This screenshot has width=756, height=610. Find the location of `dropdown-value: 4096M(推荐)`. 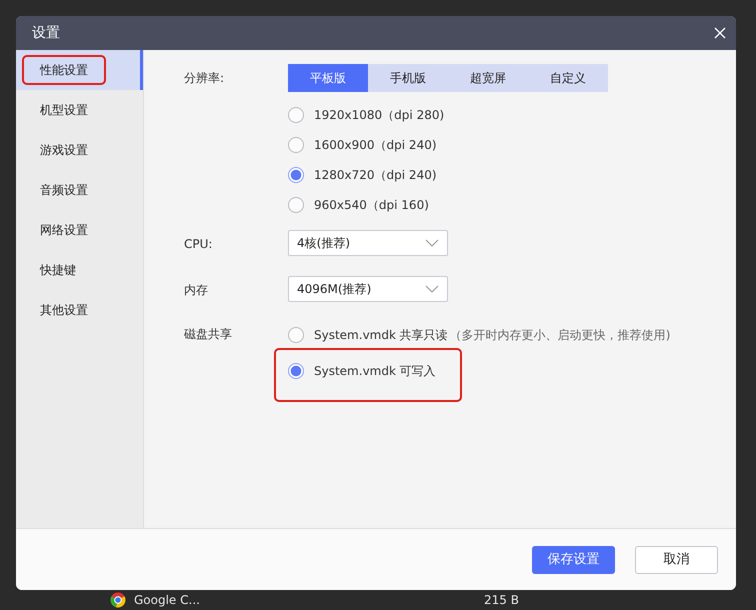

dropdown-value: 4096M(推荐) is located at coordinates (334, 289).